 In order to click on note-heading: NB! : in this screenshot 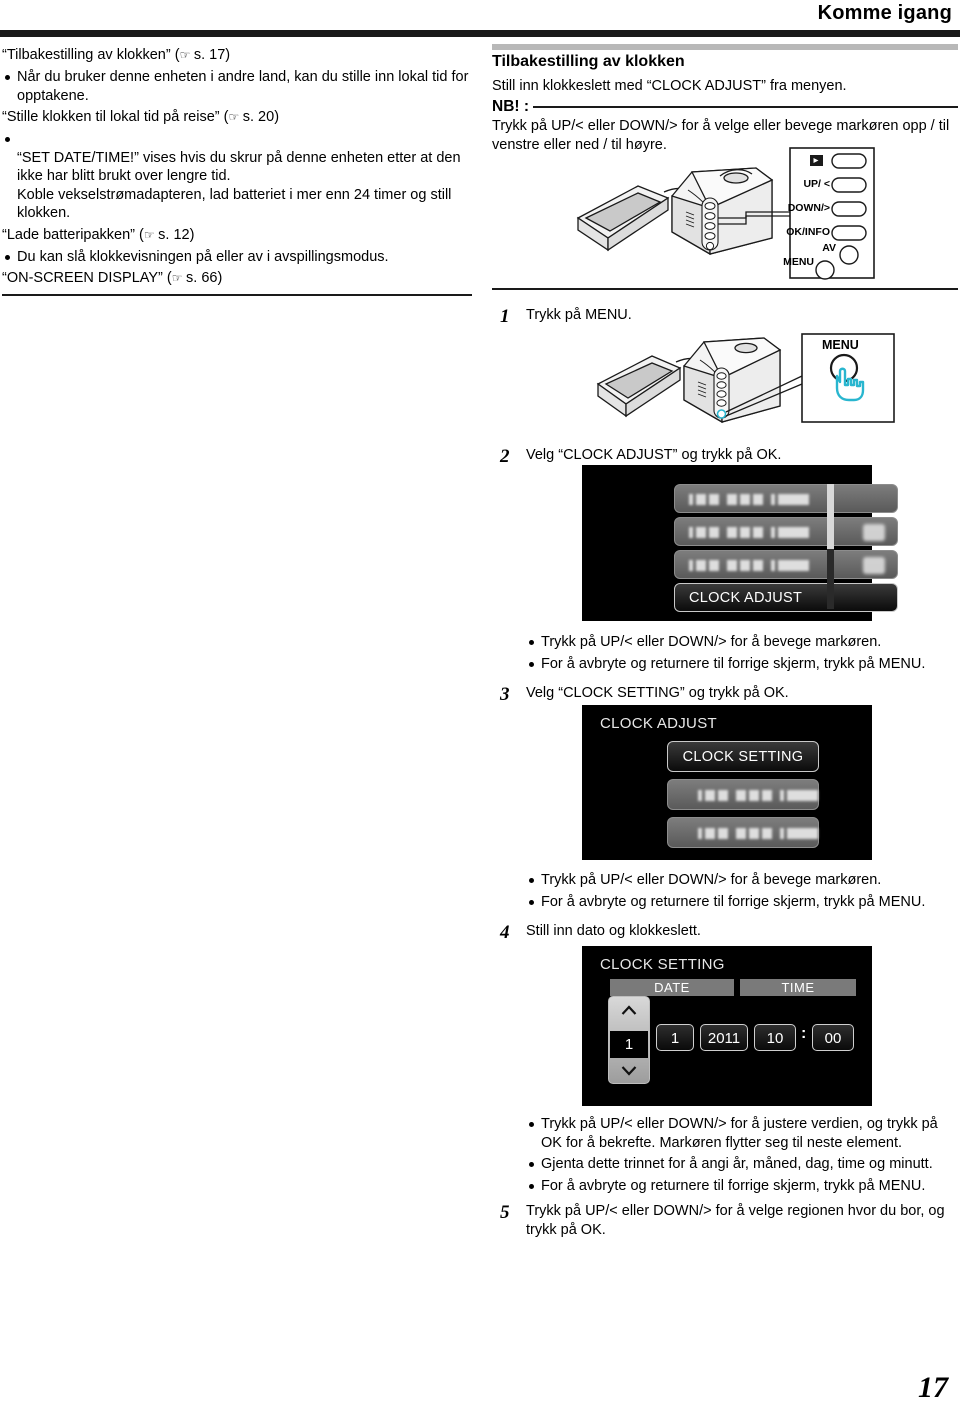, I will do `click(725, 107)`.